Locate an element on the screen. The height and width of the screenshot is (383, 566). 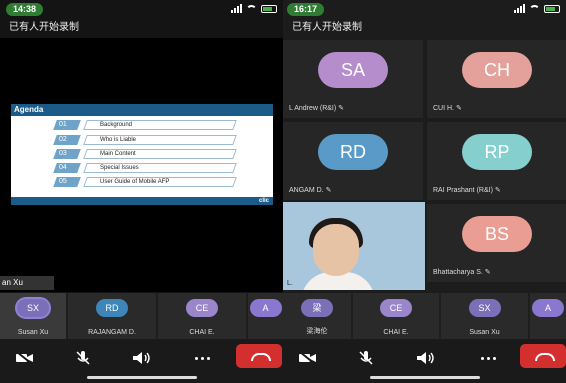
participant-tile: CH CUI H. ✎ is located at coordinates (496, 79).